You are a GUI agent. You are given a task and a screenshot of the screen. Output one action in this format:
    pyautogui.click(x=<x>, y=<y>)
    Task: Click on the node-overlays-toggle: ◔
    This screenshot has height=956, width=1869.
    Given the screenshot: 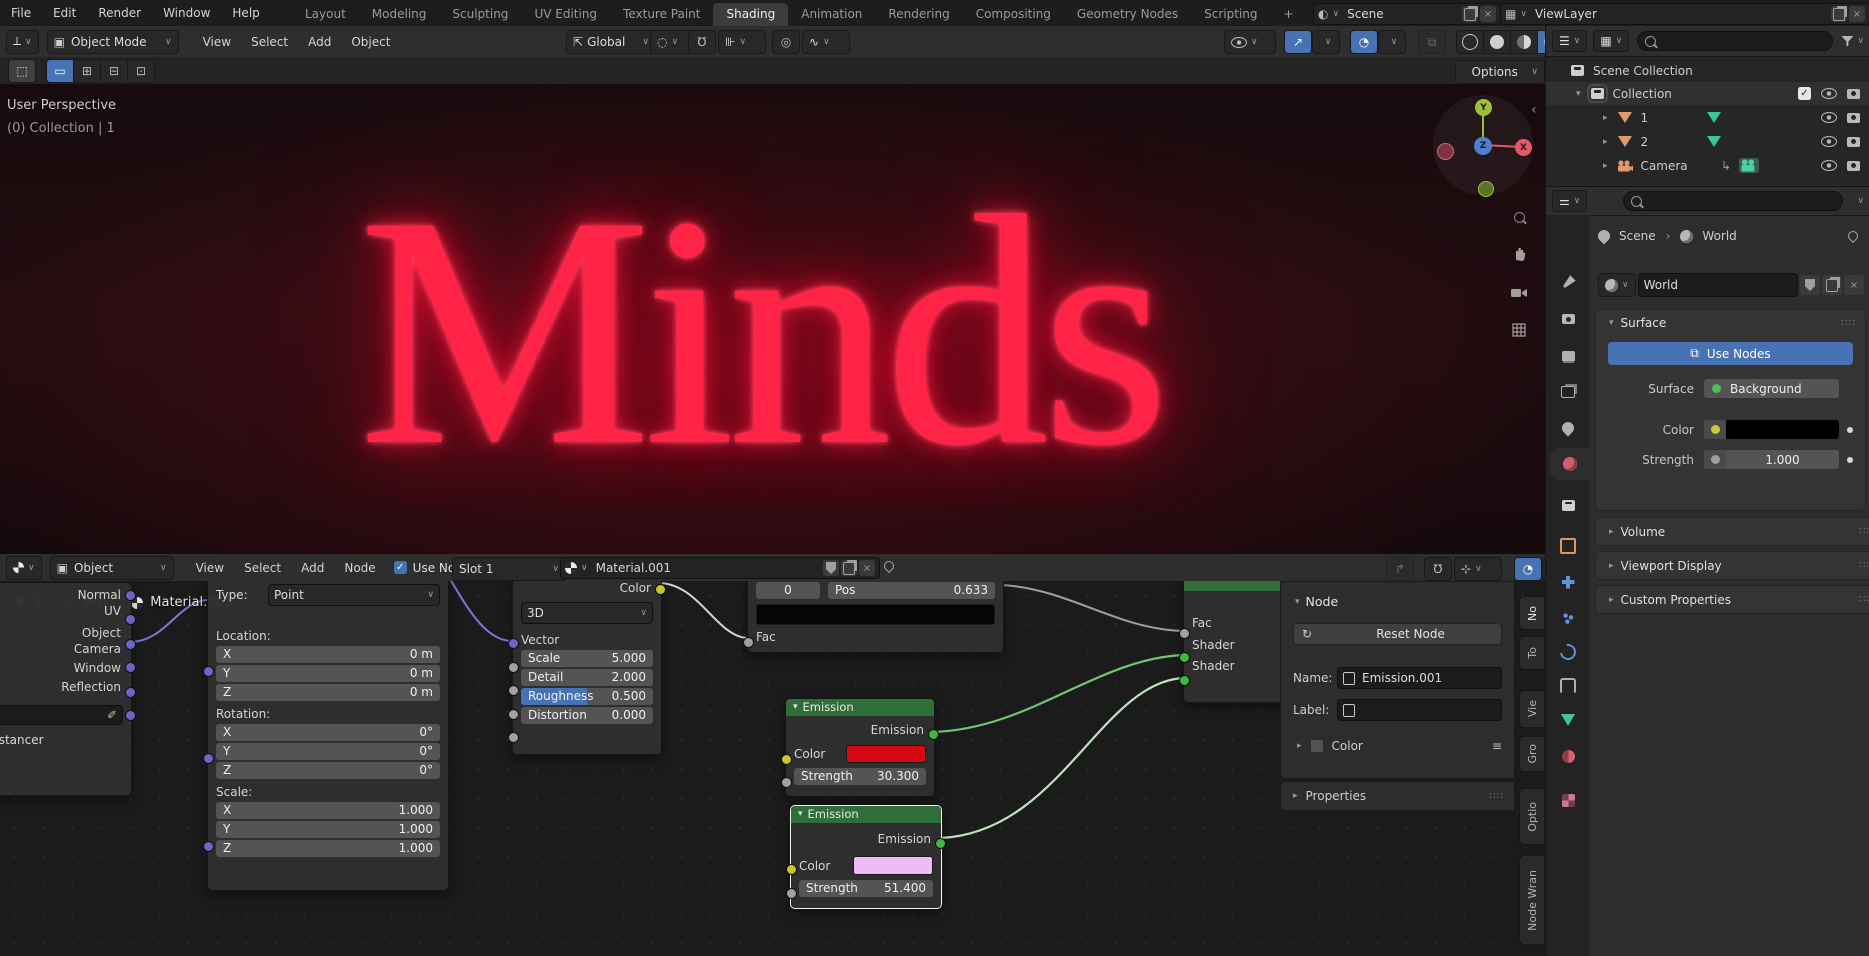 What is the action you would take?
    pyautogui.click(x=1528, y=569)
    